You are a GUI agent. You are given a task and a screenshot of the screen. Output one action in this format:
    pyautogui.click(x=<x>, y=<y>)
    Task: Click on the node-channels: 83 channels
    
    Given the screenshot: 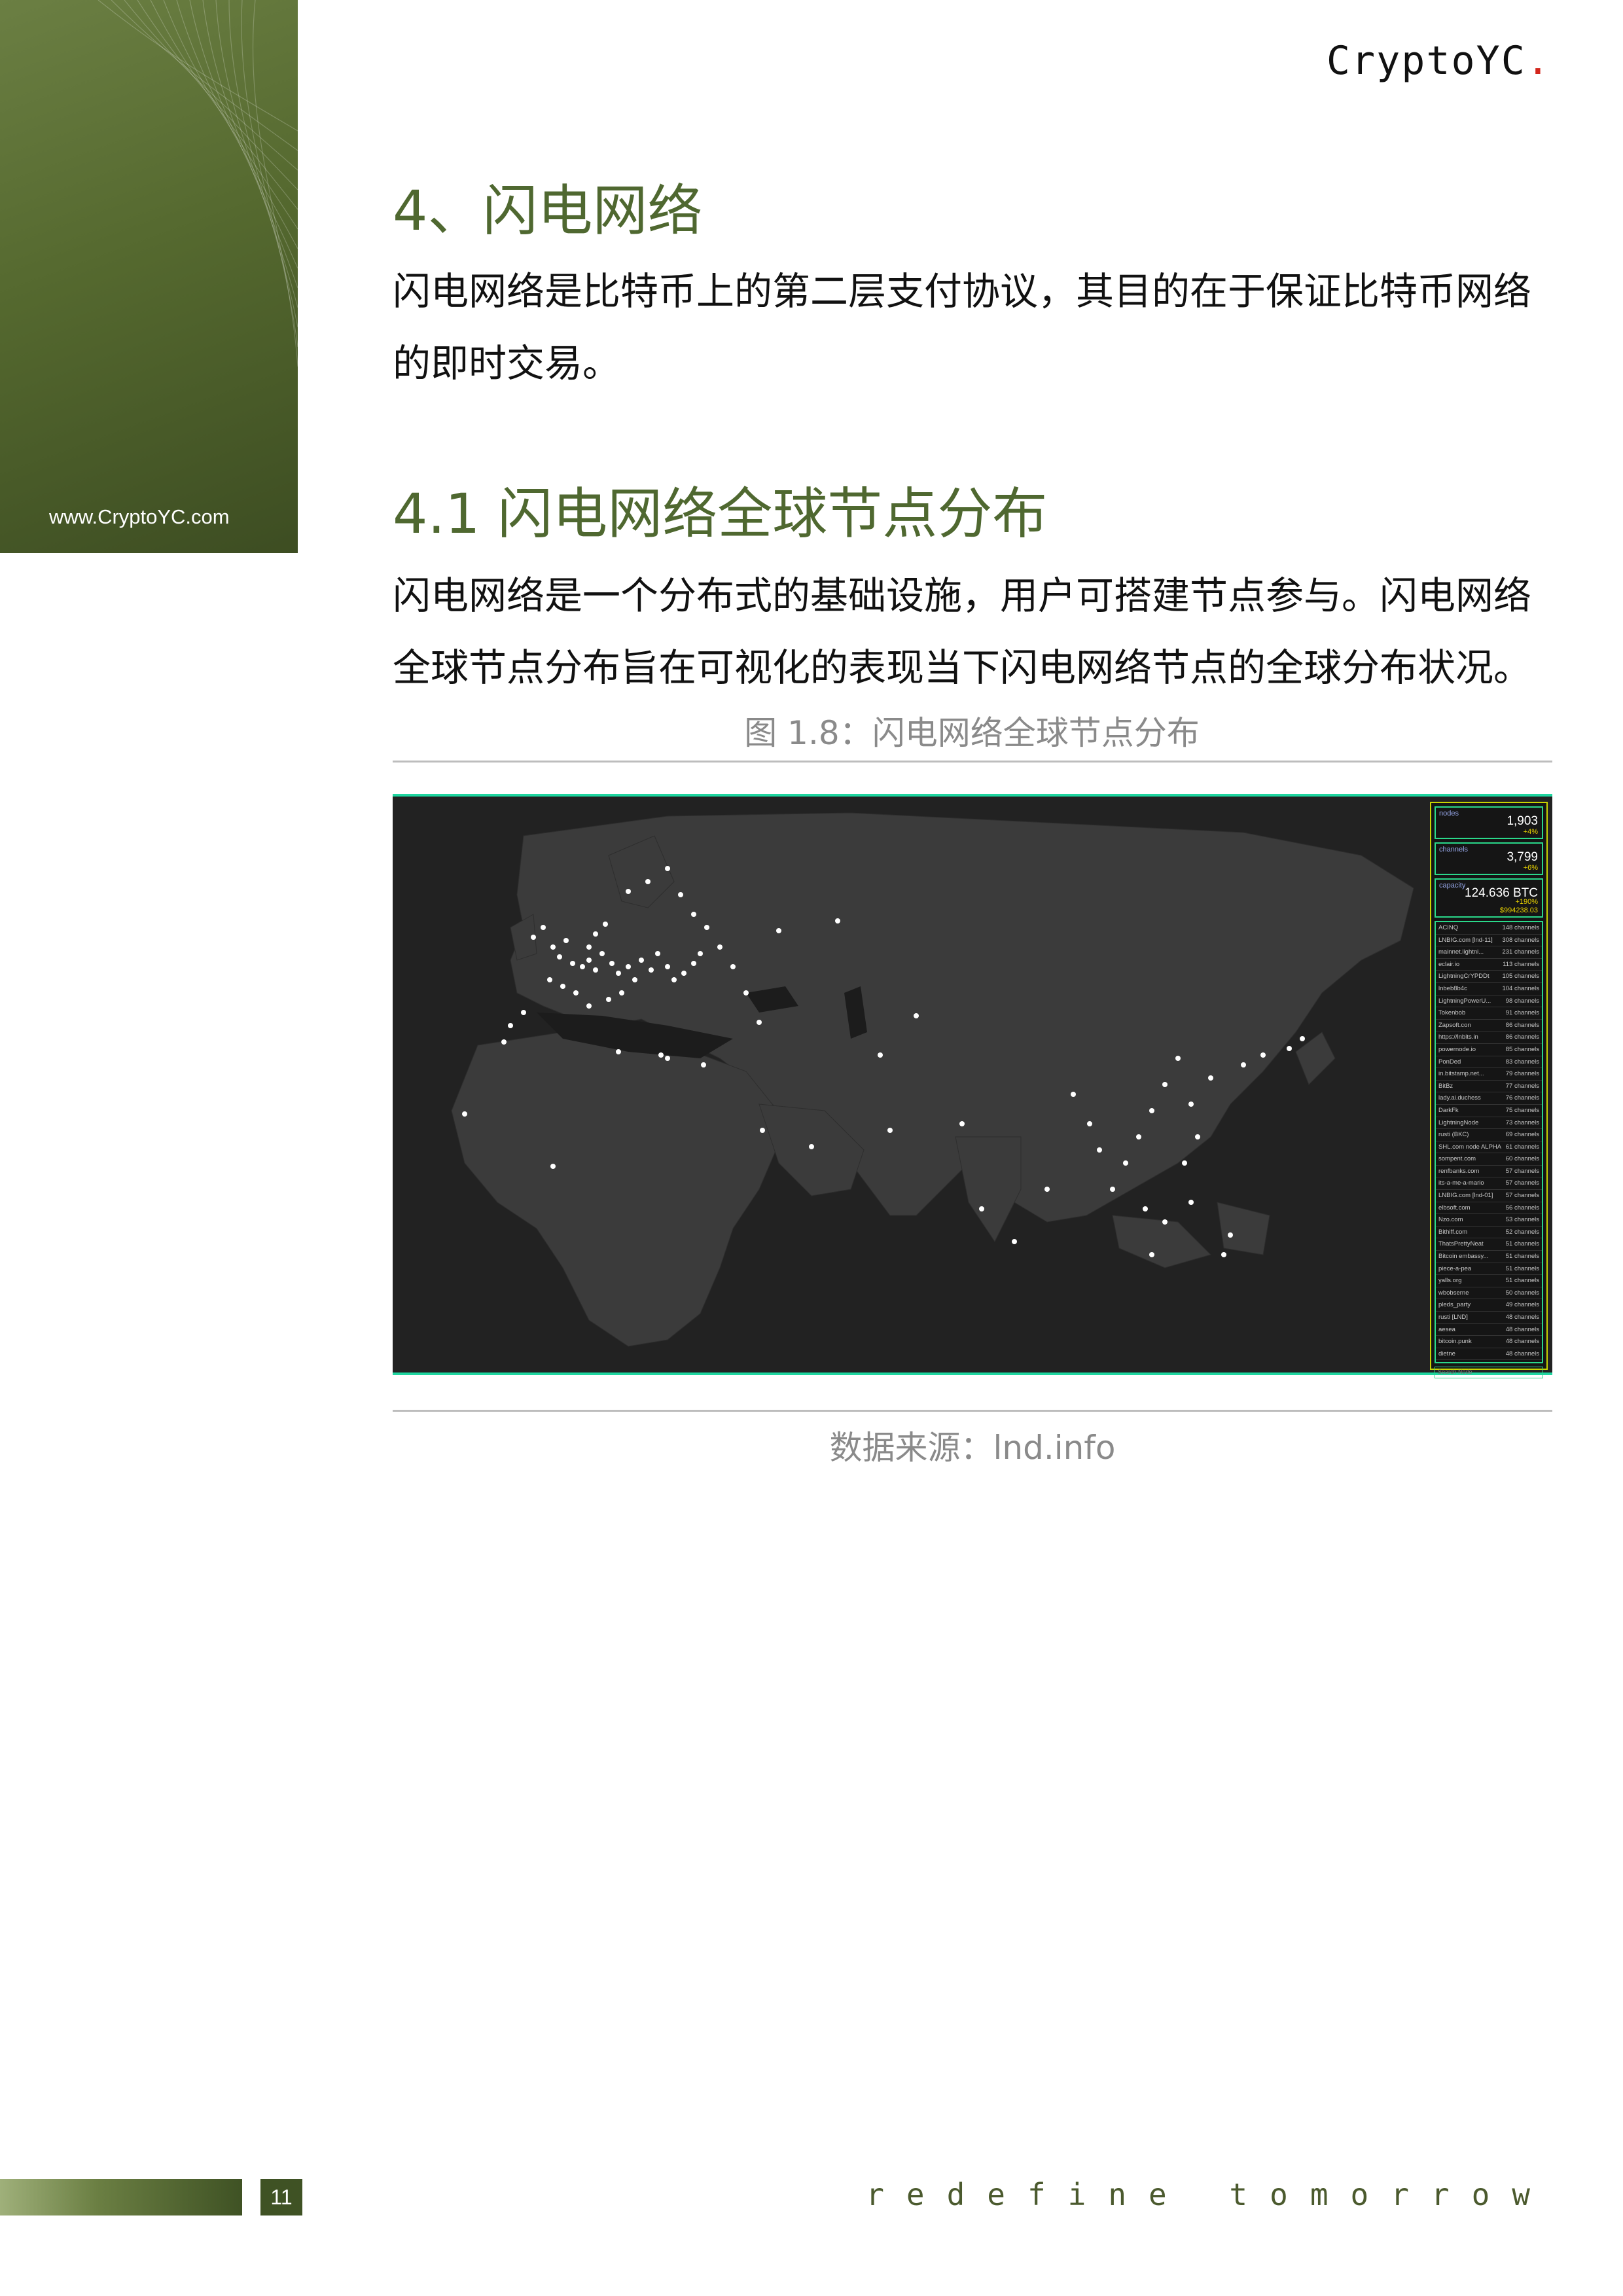 What is the action you would take?
    pyautogui.click(x=1522, y=1062)
    